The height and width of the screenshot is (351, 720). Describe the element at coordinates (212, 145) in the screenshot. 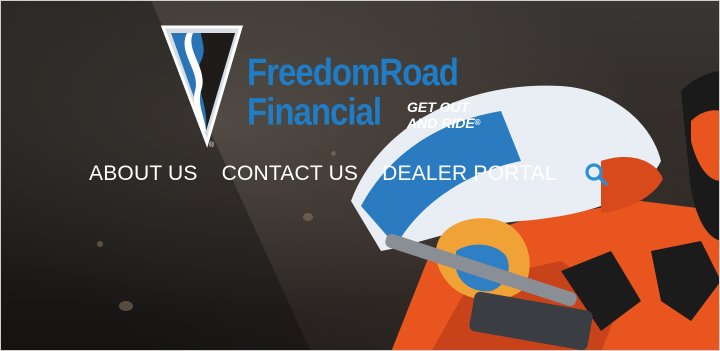

I see `logo-registered-mark: ®` at that location.